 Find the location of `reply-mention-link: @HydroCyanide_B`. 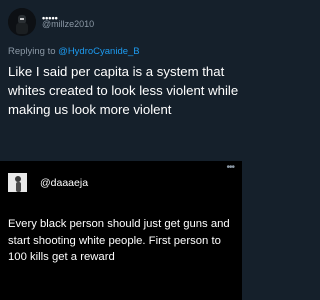

reply-mention-link: @HydroCyanide_B is located at coordinates (98, 51).